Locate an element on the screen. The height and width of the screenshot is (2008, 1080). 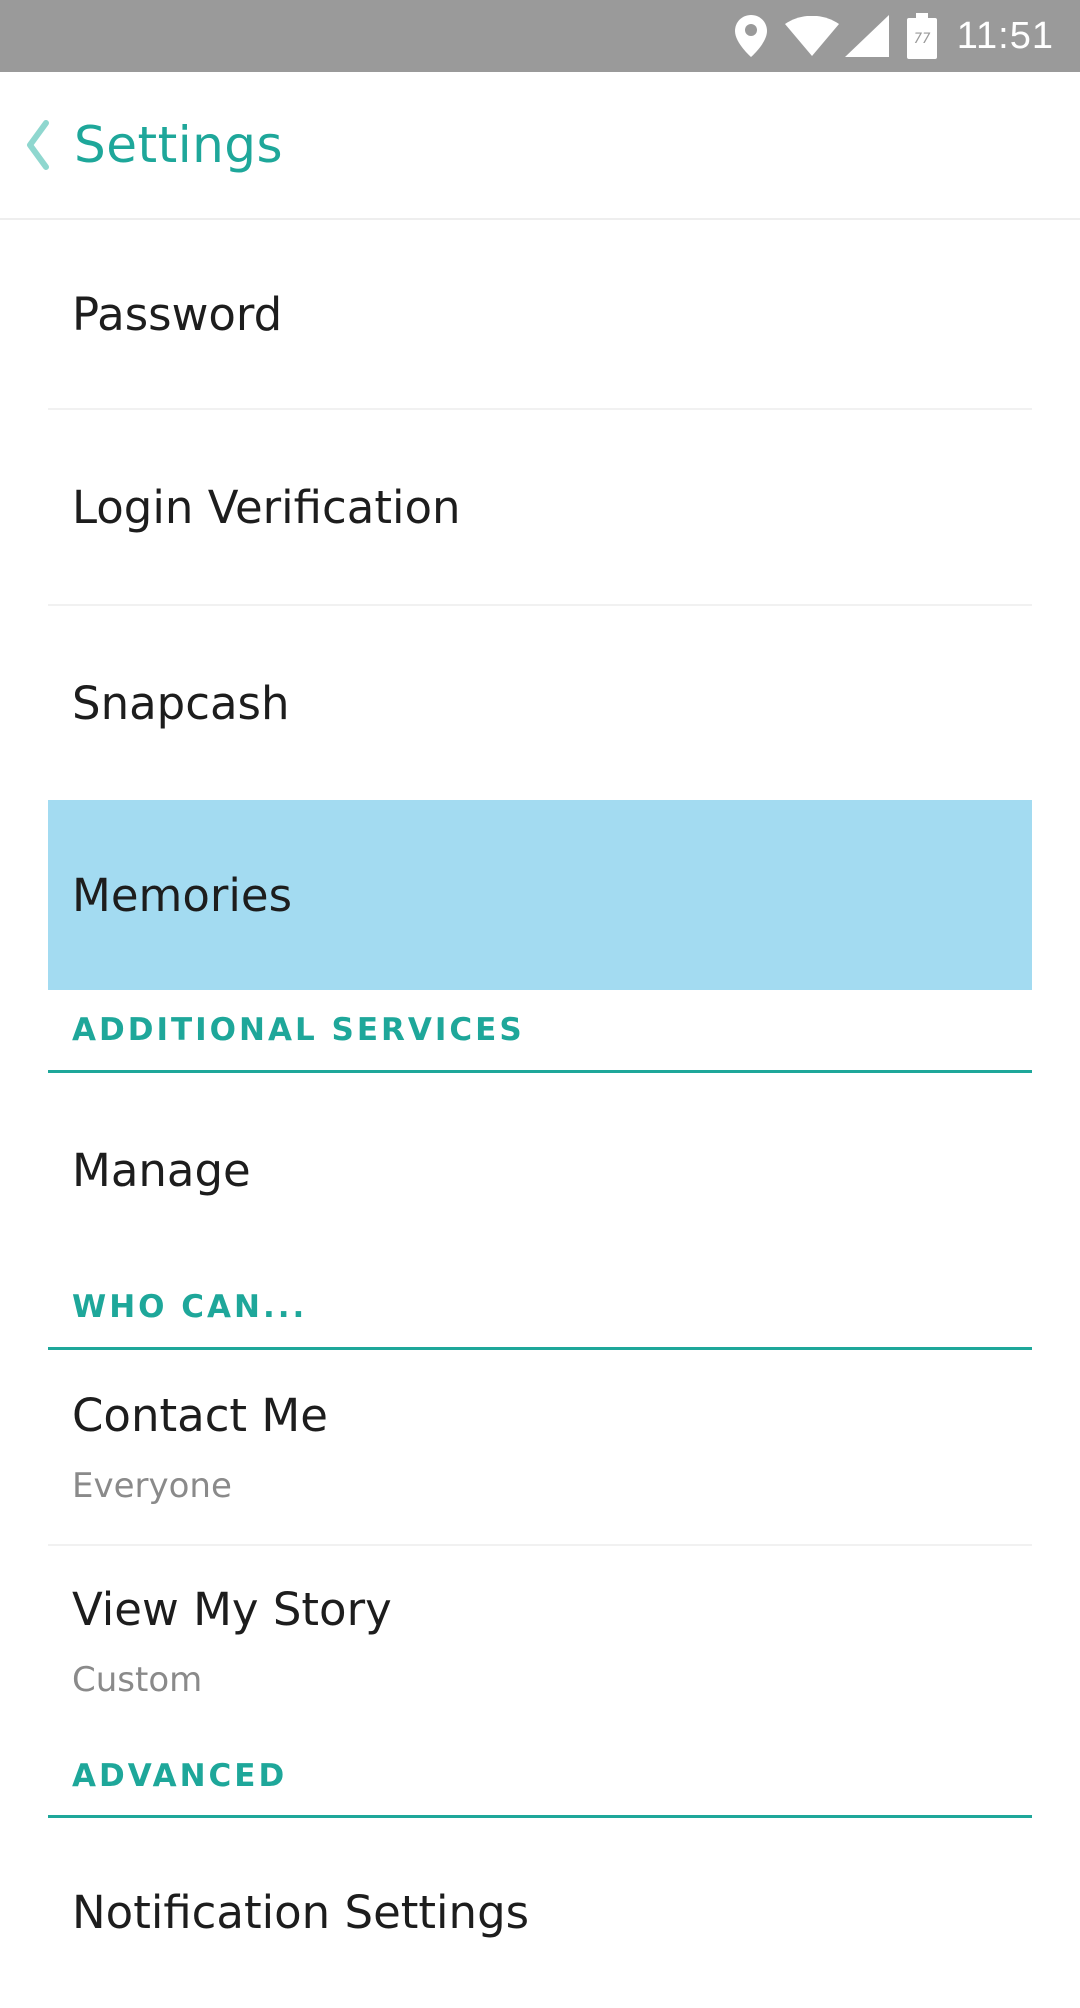
section-label: ADVANCED is located at coordinates (180, 1775).